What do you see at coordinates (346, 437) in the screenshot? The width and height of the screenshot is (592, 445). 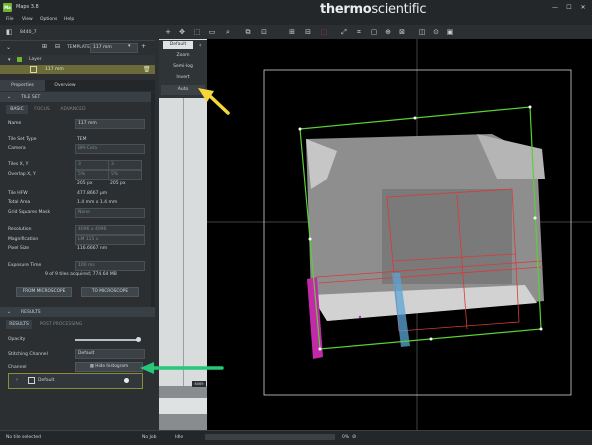 I see `status-progress: 0%` at bounding box center [346, 437].